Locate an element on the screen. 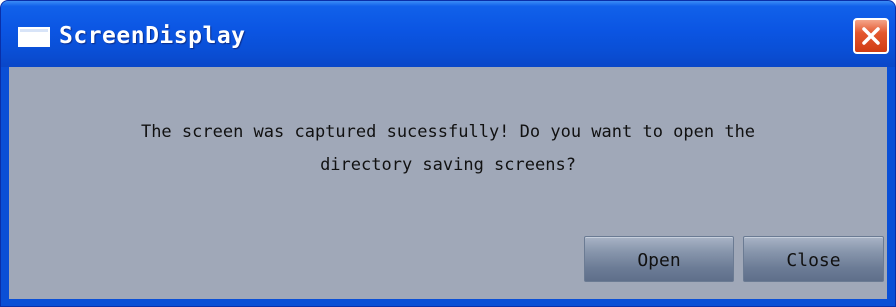  window-title: ScreenDisplay is located at coordinates (152, 36).